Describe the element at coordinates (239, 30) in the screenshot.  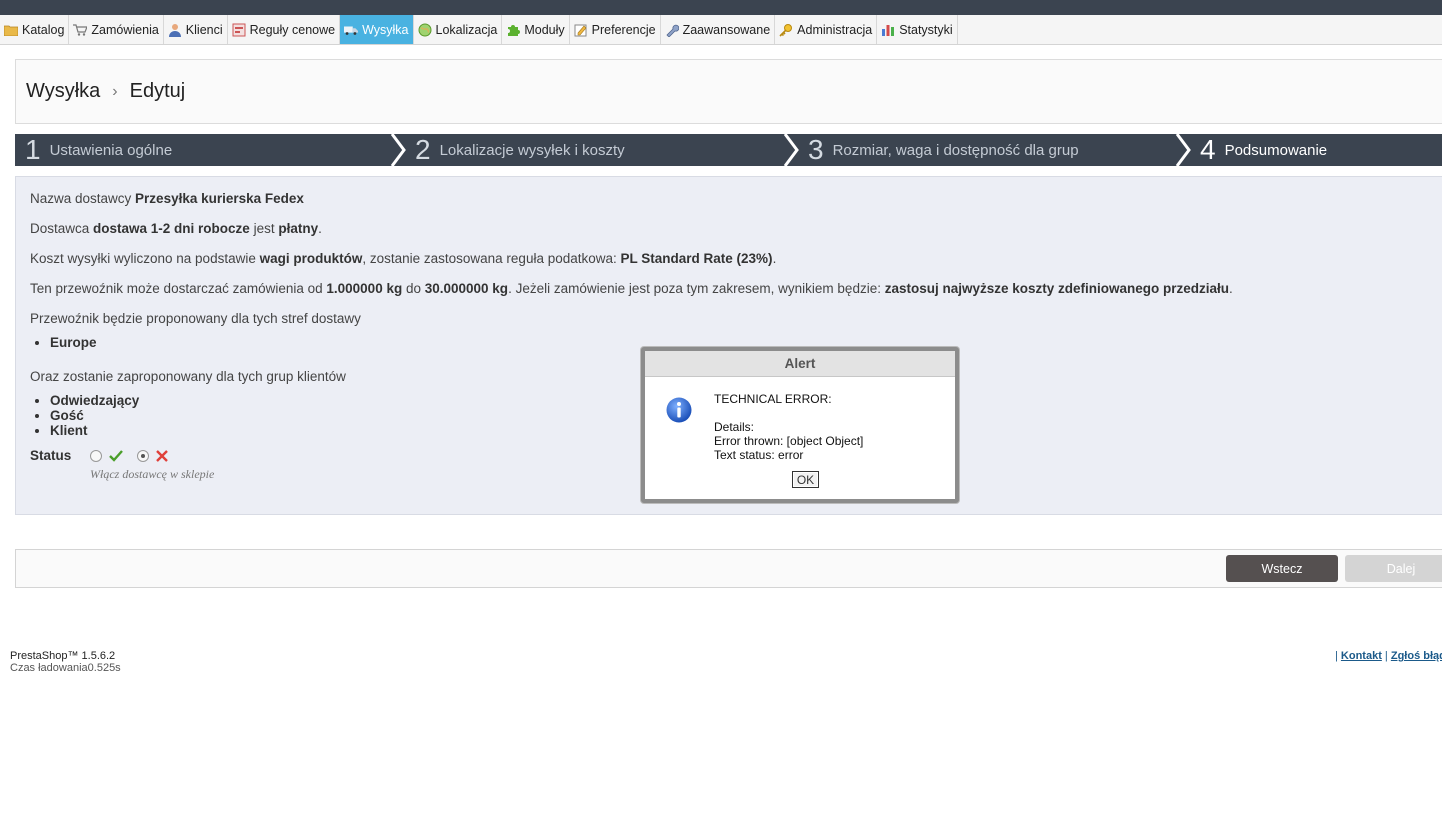
I see `price-rules-icon` at that location.